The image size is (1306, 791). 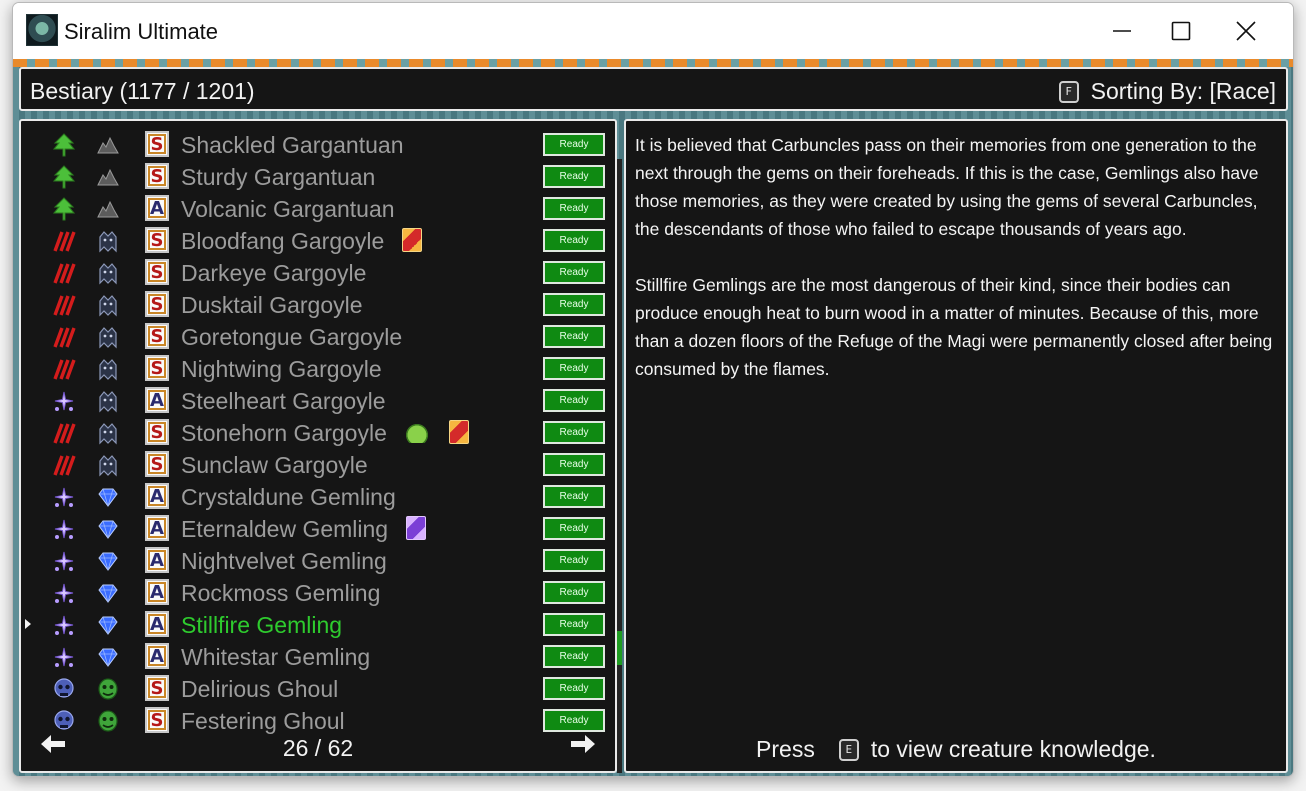 I want to click on list-scrollbar, so click(x=619, y=466).